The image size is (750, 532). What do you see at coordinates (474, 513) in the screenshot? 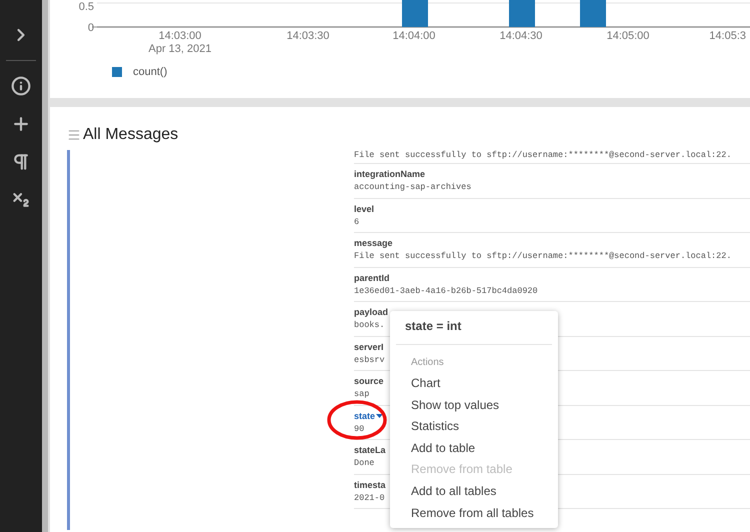
I see `menu-item: Remove from all tables` at bounding box center [474, 513].